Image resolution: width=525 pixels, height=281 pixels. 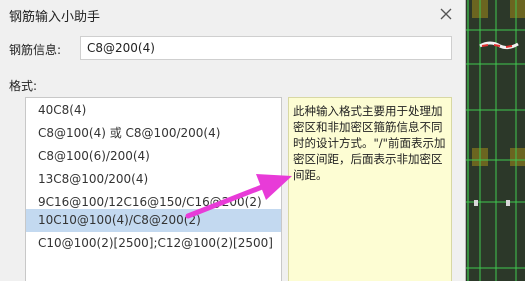 I want to click on close-icon, so click(x=446, y=14).